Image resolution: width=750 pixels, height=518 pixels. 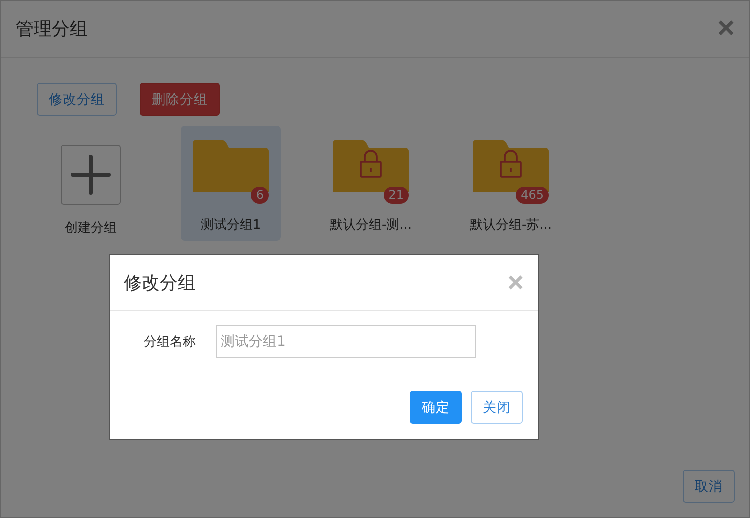 What do you see at coordinates (231, 183) in the screenshot?
I see `group-tile: 6 测试分组1` at bounding box center [231, 183].